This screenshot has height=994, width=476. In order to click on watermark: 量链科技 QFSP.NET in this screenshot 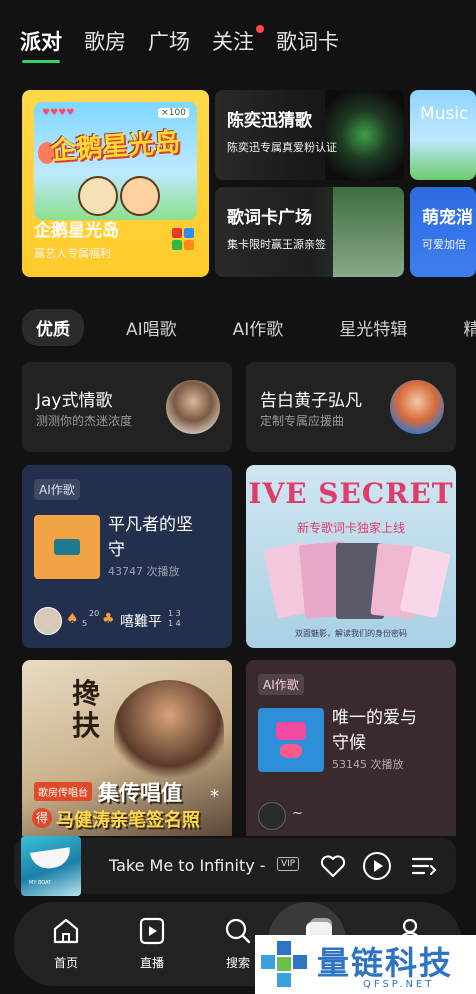, I will do `click(365, 964)`.